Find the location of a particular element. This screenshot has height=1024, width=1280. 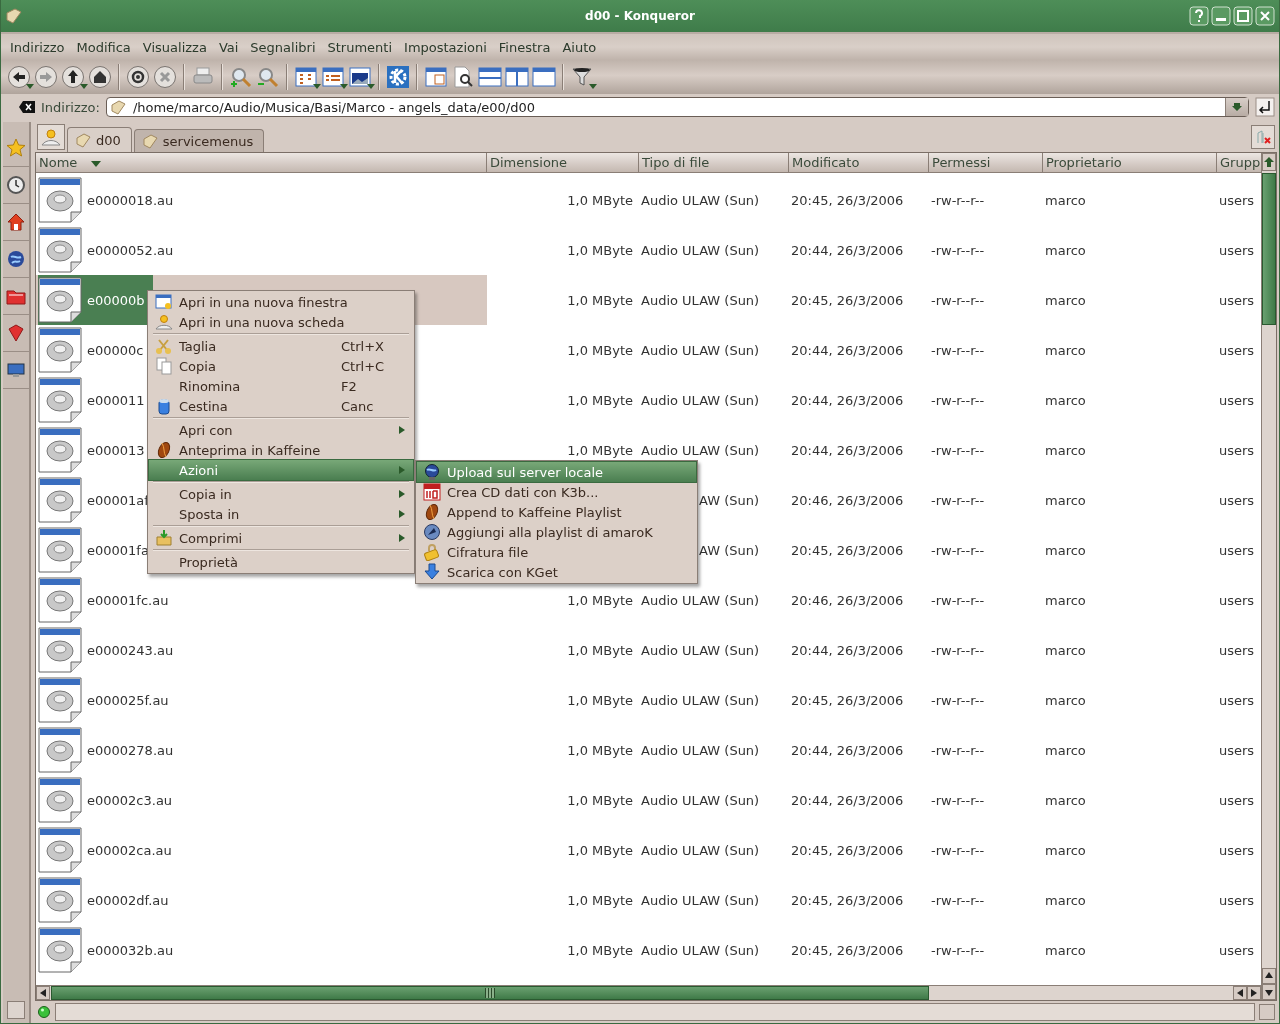

maximize-icon is located at coordinates (1243, 16).